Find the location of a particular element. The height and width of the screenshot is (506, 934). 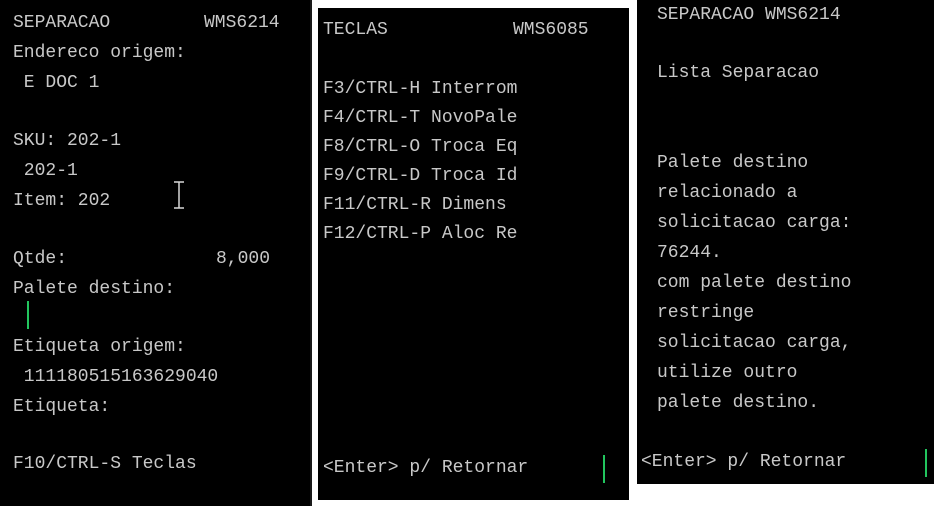

message-line: Palete destino is located at coordinates (733, 163).